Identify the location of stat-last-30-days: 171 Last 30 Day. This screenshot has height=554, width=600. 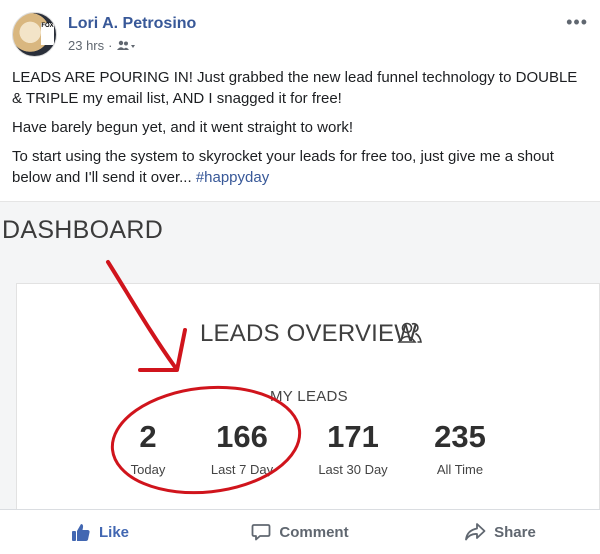
(353, 448).